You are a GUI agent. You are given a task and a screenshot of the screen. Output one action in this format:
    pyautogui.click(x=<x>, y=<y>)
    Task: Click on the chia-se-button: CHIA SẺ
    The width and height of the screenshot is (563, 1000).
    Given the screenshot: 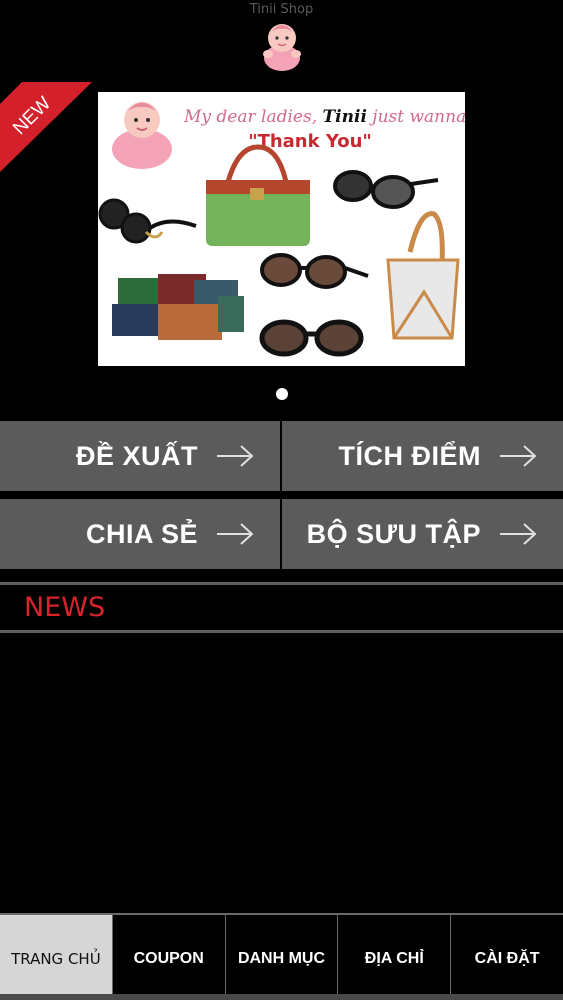 What is the action you would take?
    pyautogui.click(x=140, y=534)
    